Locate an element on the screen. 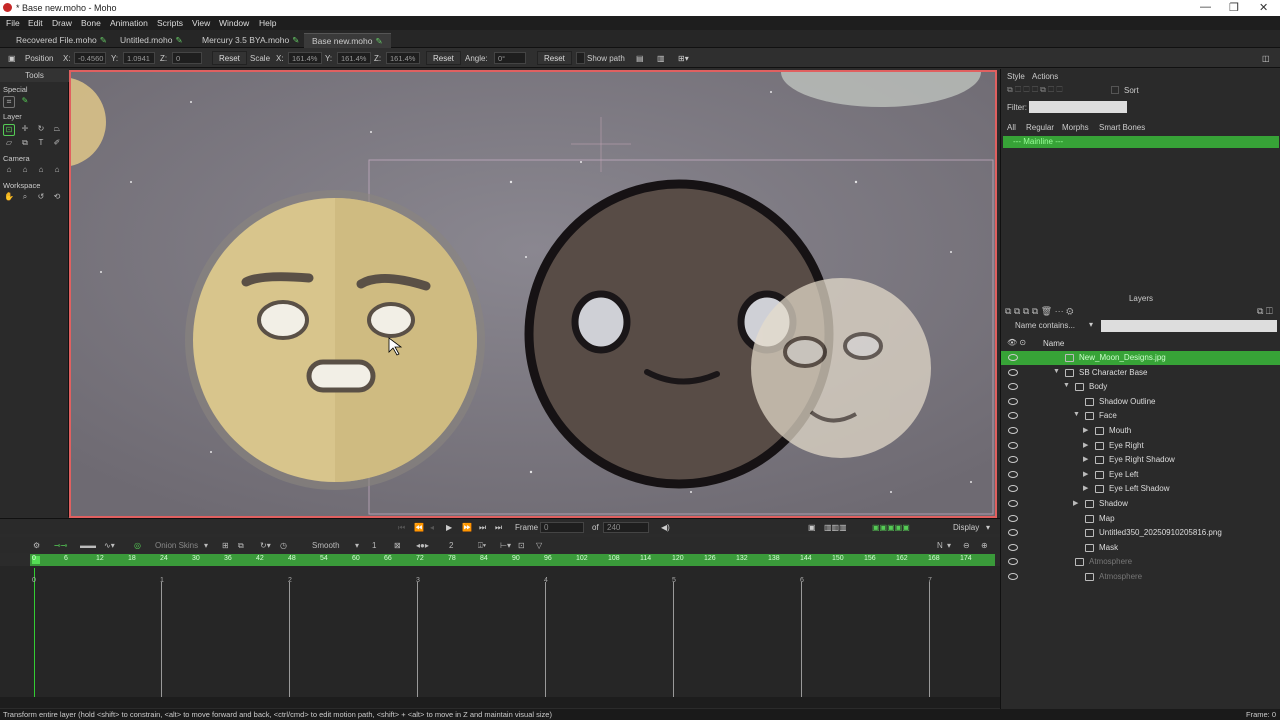  filter-keys-icon: ▽ is located at coordinates (539, 545).